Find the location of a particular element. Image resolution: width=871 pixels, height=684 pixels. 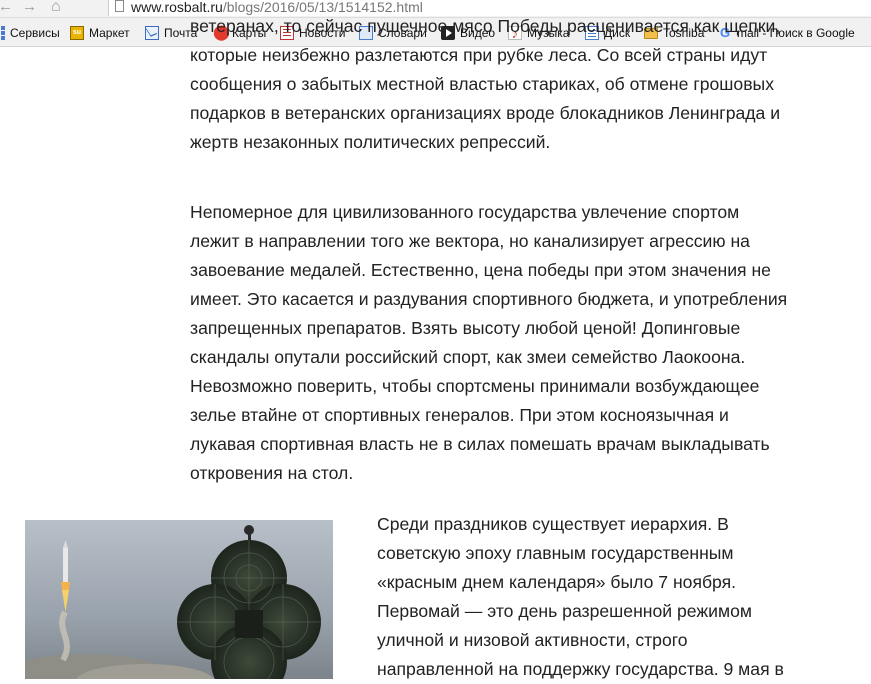

paragraph-line: советскую эпоху главным государственным is located at coordinates (555, 553).